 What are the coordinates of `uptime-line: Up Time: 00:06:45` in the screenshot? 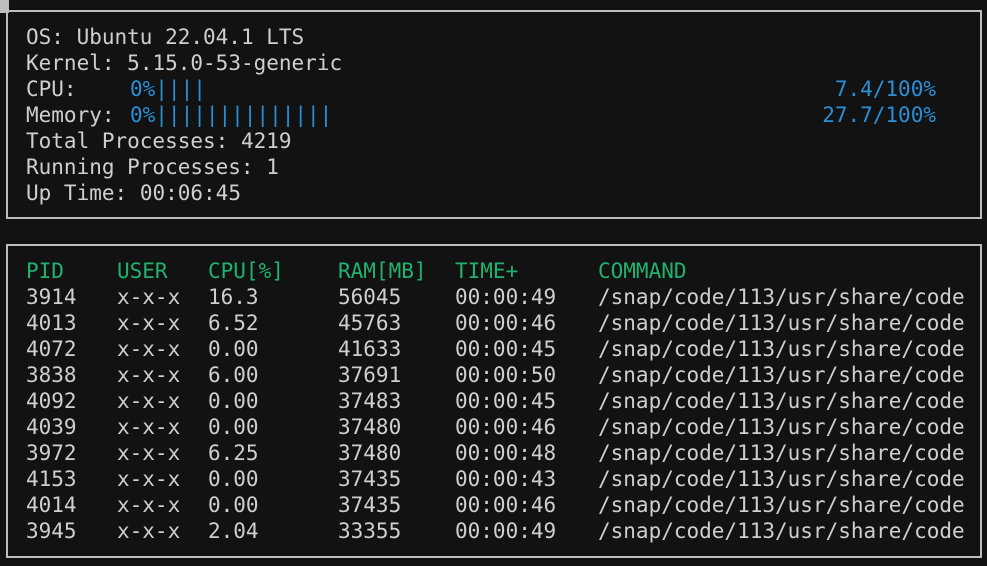 It's located at (133, 193).